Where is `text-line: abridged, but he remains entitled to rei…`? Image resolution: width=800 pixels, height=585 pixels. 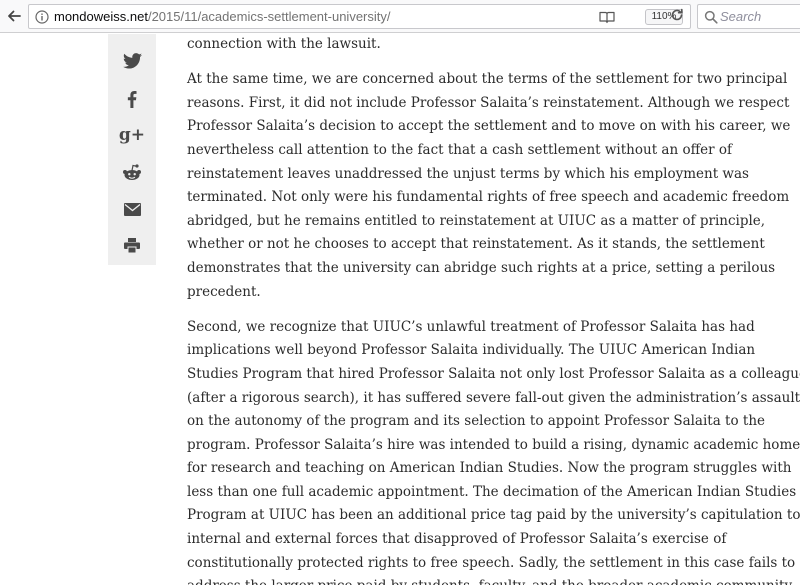
text-line: abridged, but he remains entitled to rei… is located at coordinates (476, 220).